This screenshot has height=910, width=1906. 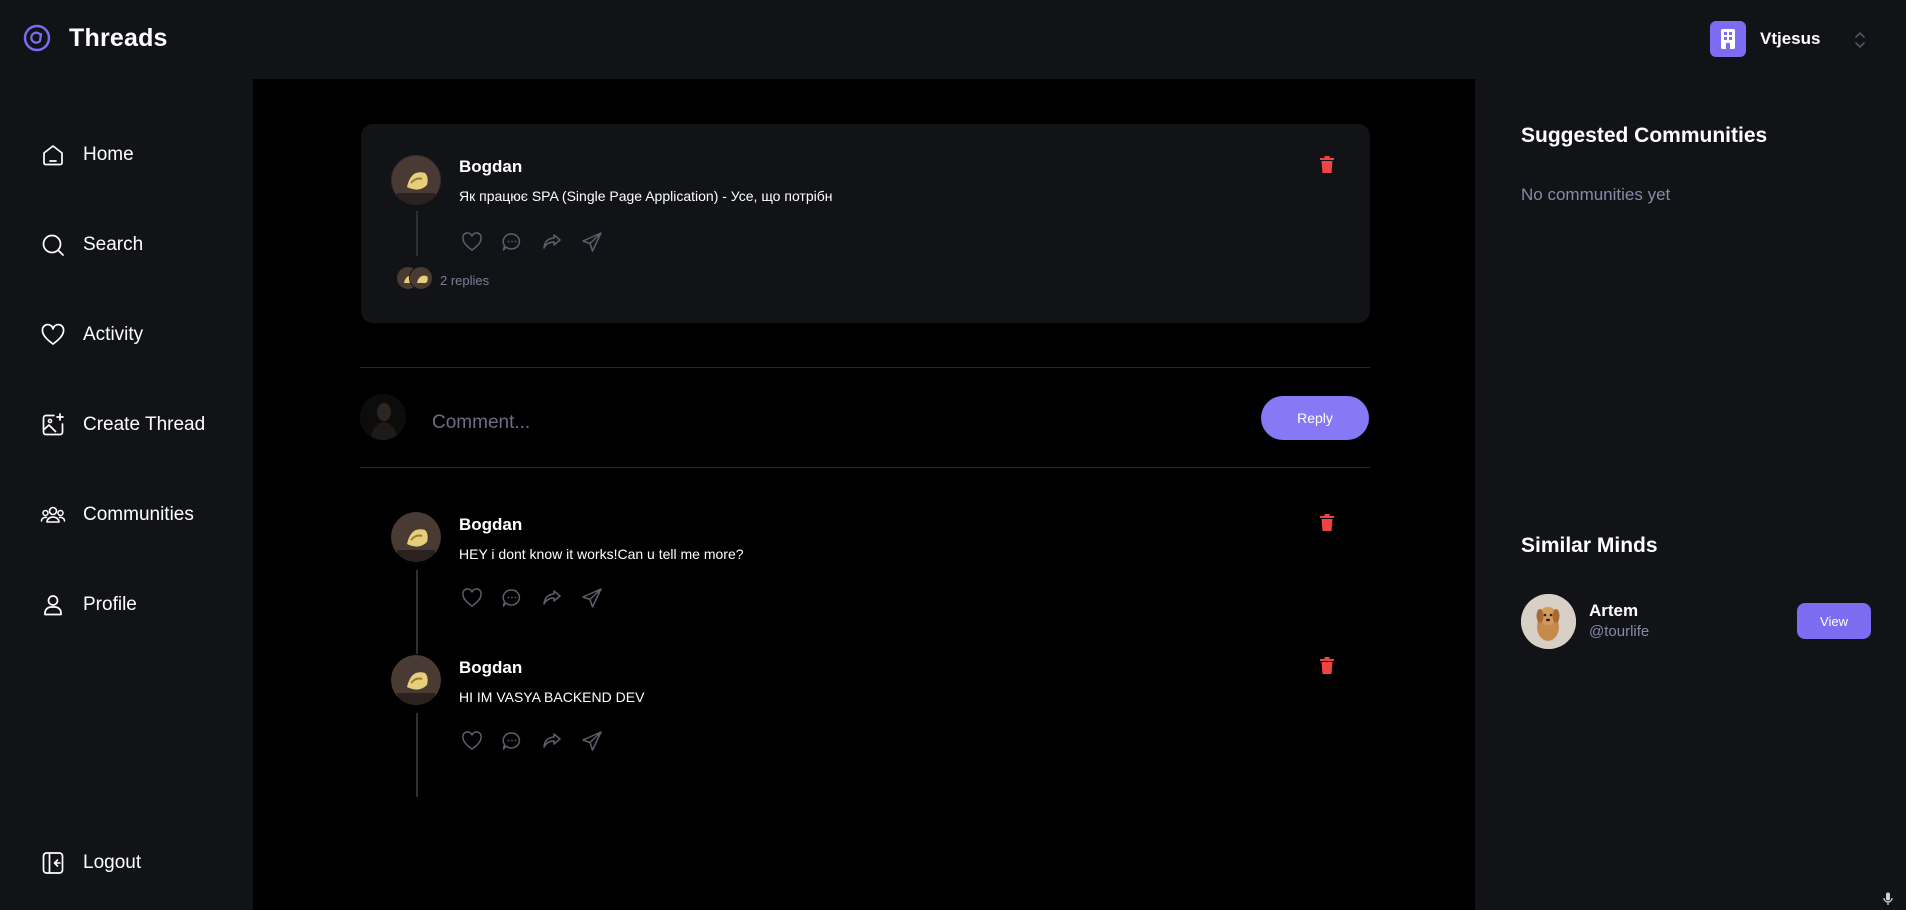 What do you see at coordinates (1790, 38) in the screenshot?
I see `organization-name: Vtjesus` at bounding box center [1790, 38].